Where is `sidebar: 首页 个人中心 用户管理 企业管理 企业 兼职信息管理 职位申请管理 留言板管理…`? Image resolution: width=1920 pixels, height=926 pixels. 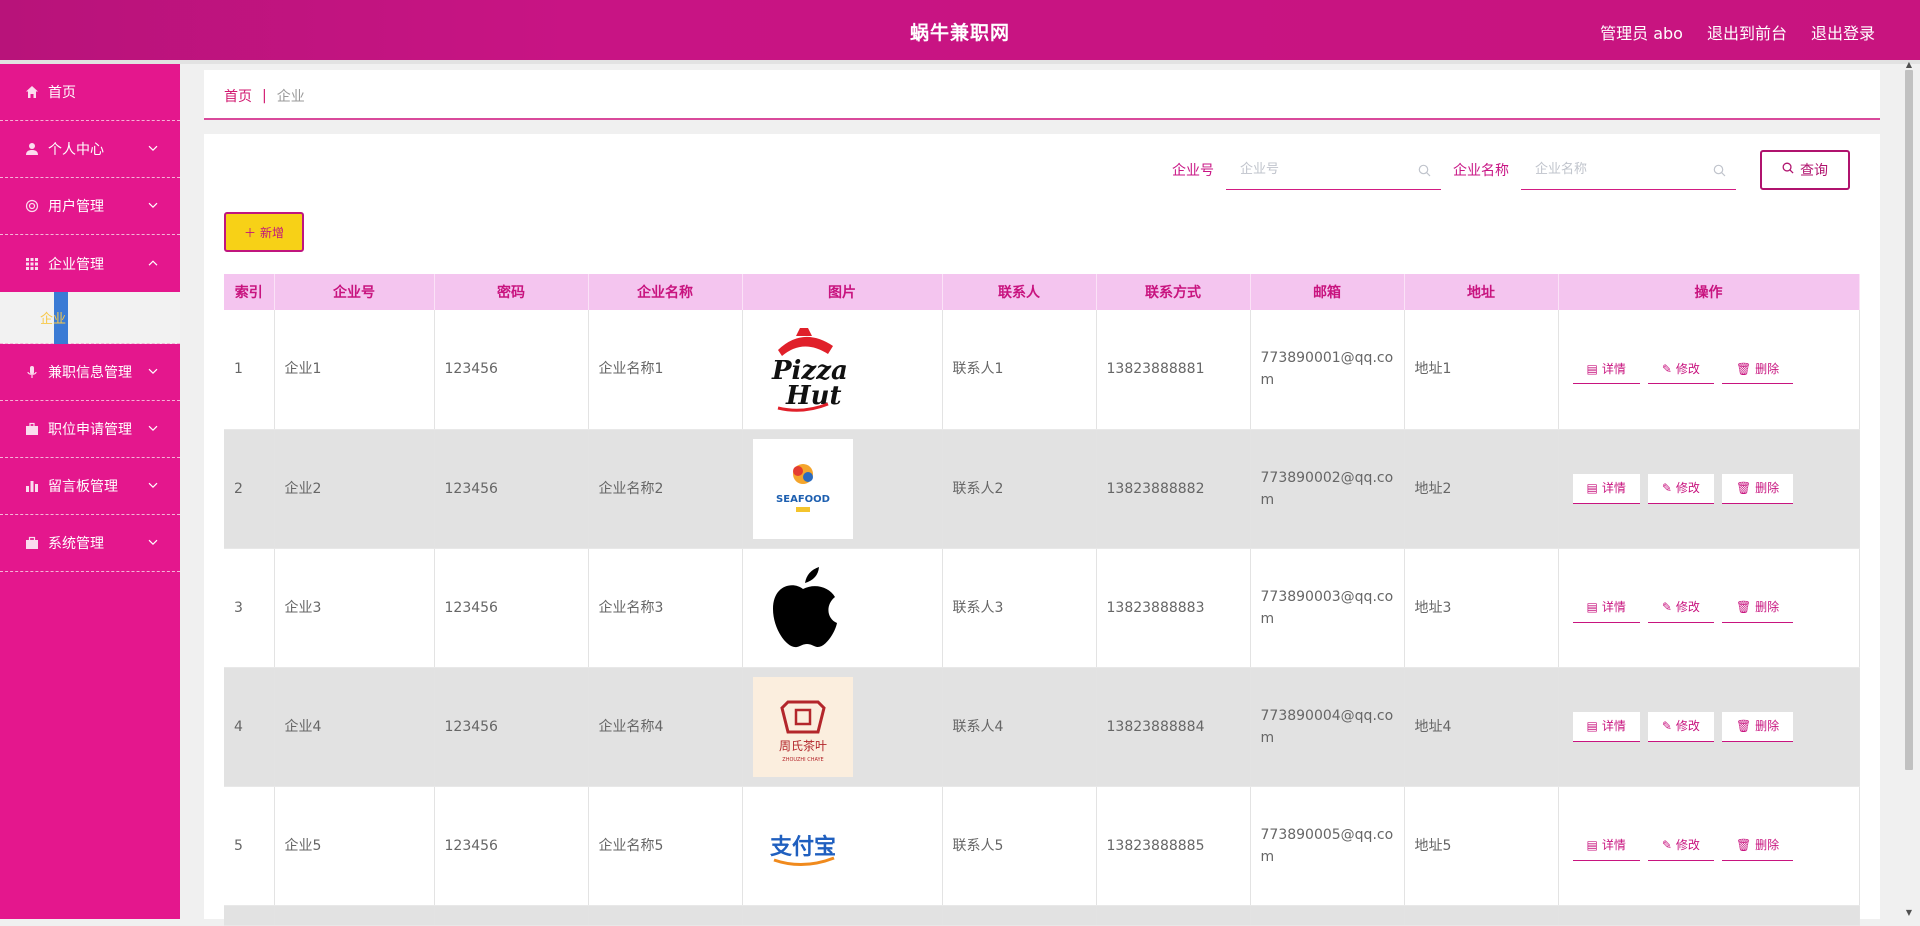
sidebar: 首页 个人中心 用户管理 企业管理 企业 兼职信息管理 职位申请管理 留言板管理… is located at coordinates (90, 491).